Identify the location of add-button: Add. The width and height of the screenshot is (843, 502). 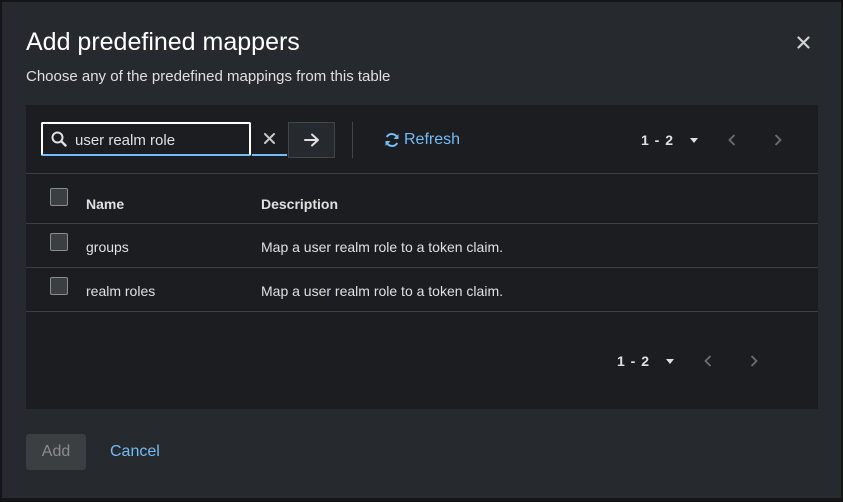
(56, 452).